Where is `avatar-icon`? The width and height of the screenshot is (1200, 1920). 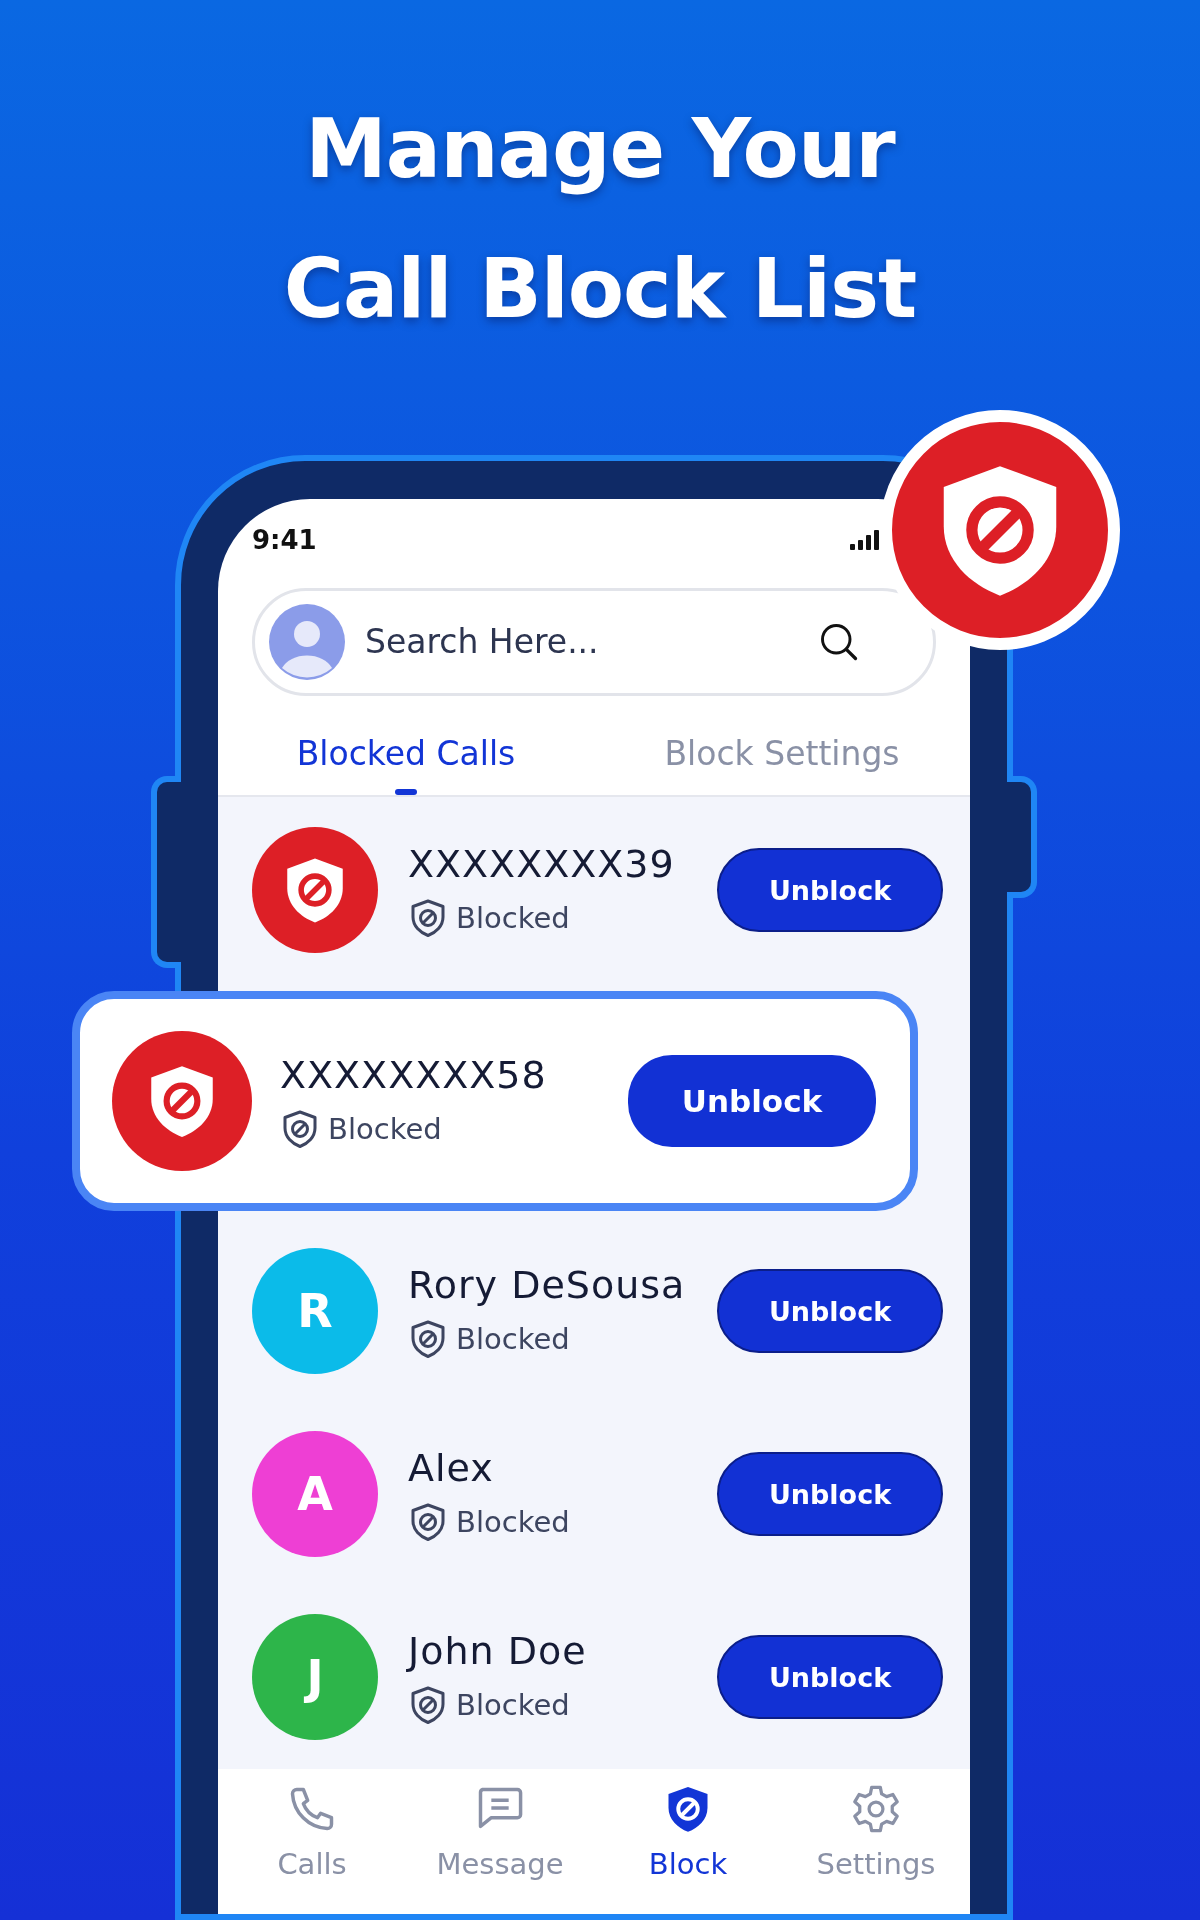 avatar-icon is located at coordinates (307, 641).